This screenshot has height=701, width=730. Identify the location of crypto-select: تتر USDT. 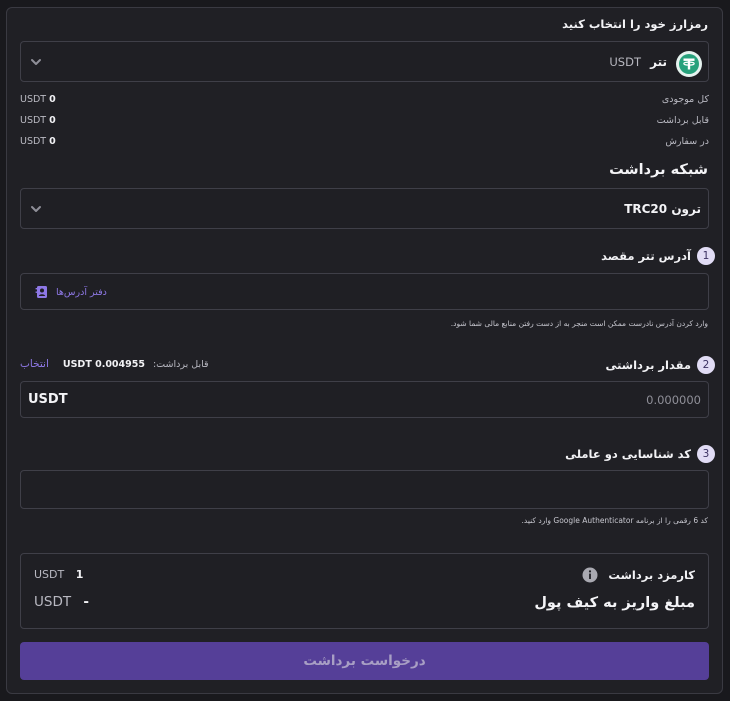
(364, 61).